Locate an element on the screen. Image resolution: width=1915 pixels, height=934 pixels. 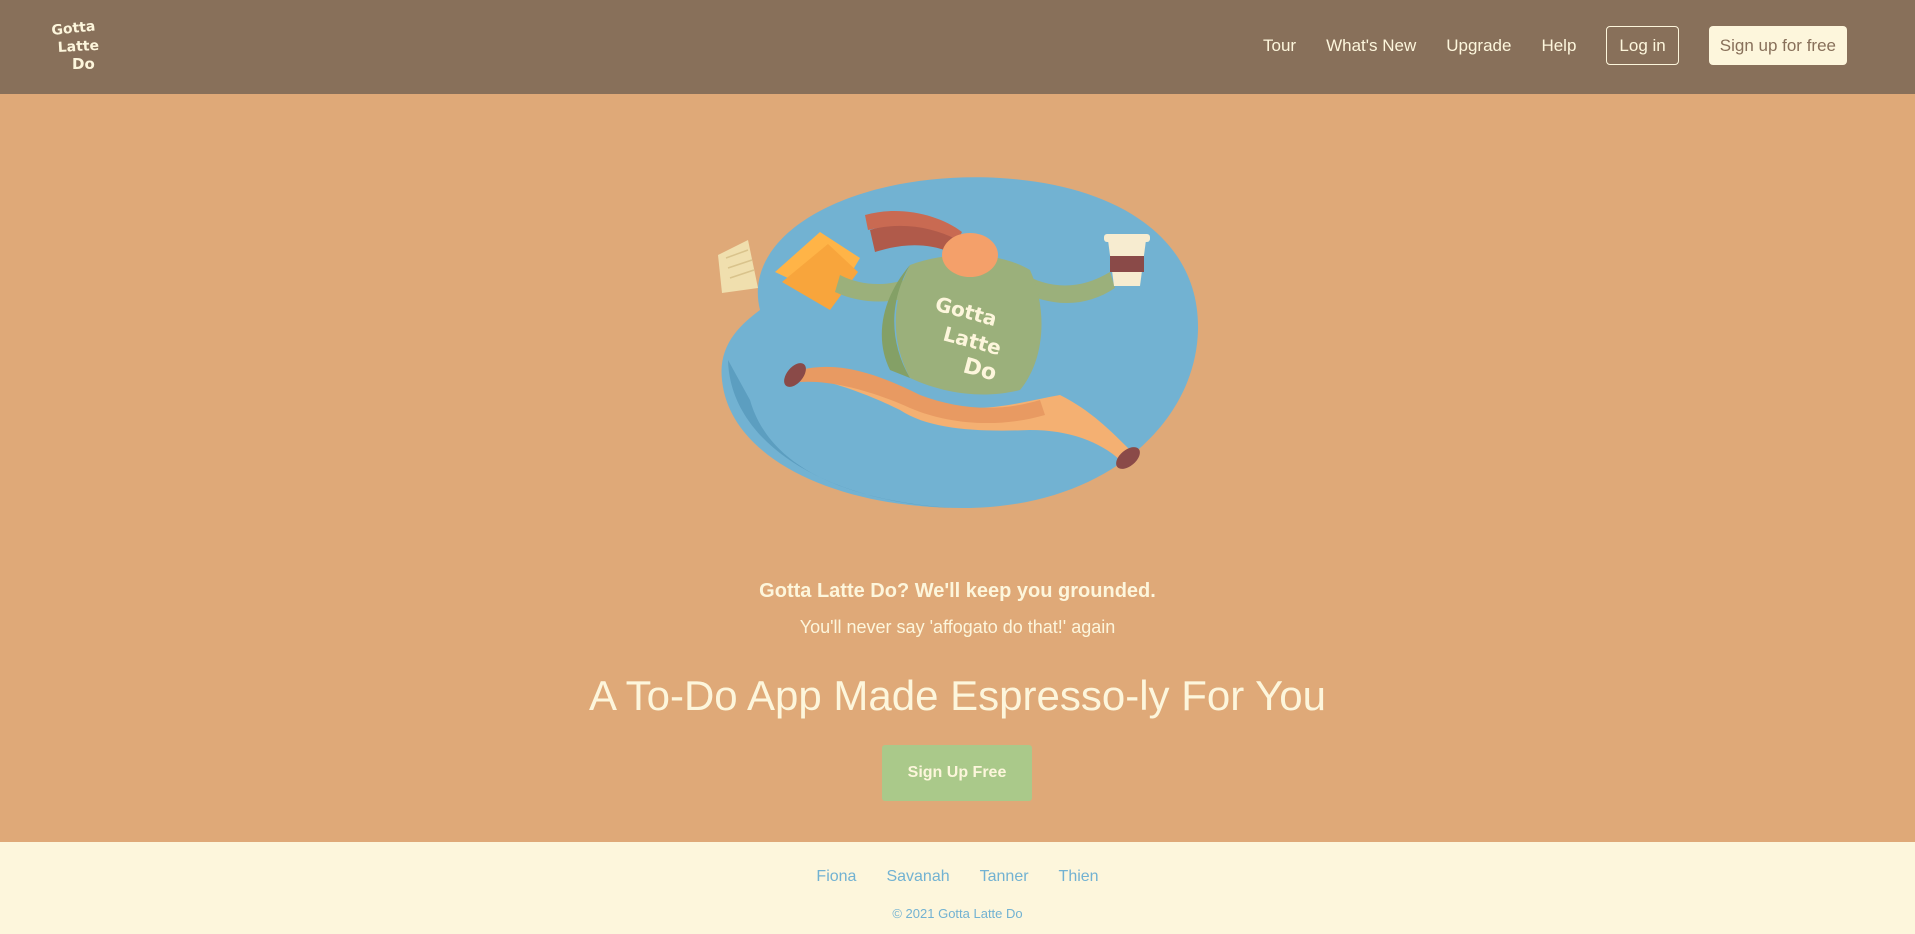
nav-whats-new-link: What's New is located at coordinates (1371, 46).